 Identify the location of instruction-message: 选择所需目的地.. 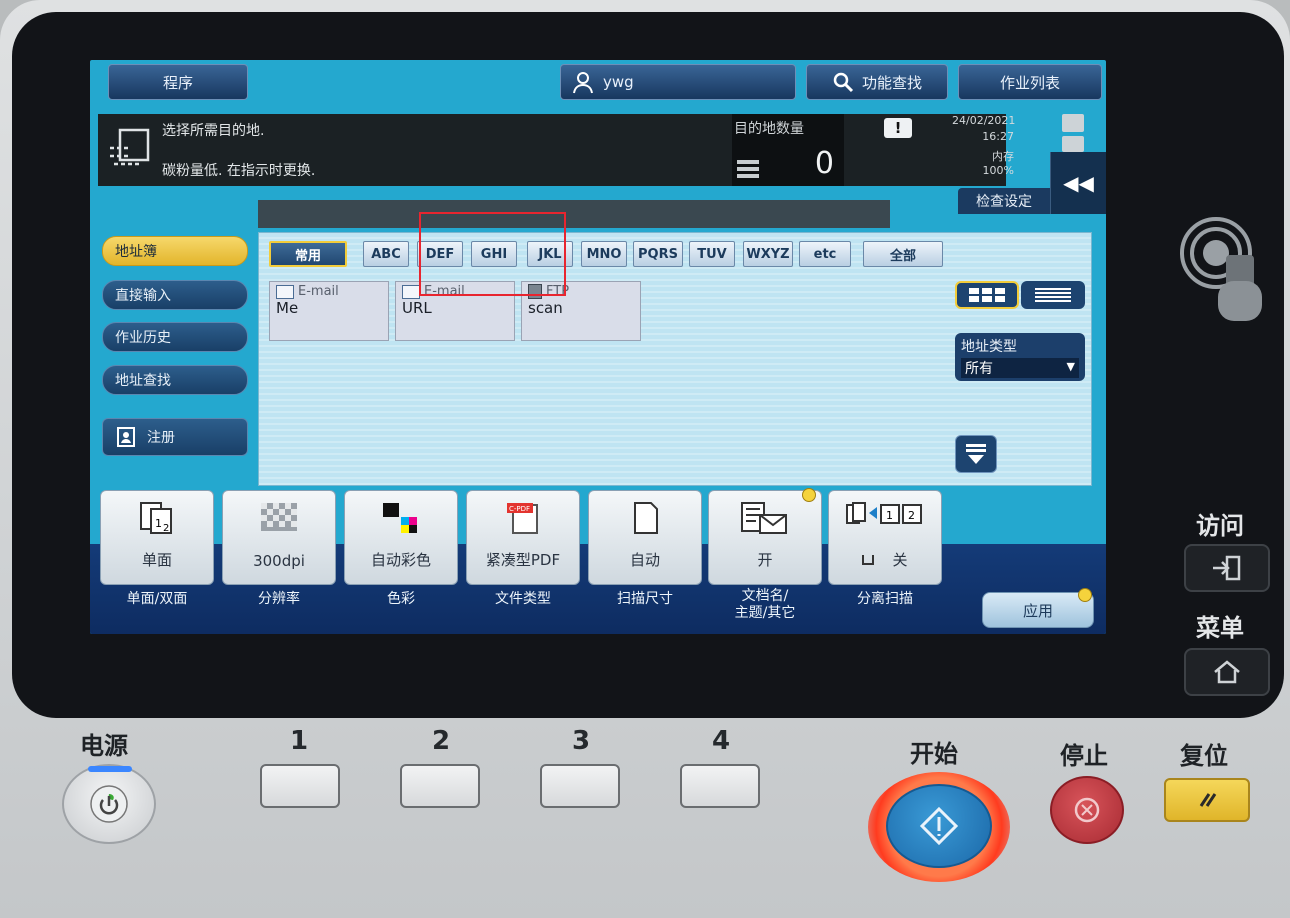
(213, 131).